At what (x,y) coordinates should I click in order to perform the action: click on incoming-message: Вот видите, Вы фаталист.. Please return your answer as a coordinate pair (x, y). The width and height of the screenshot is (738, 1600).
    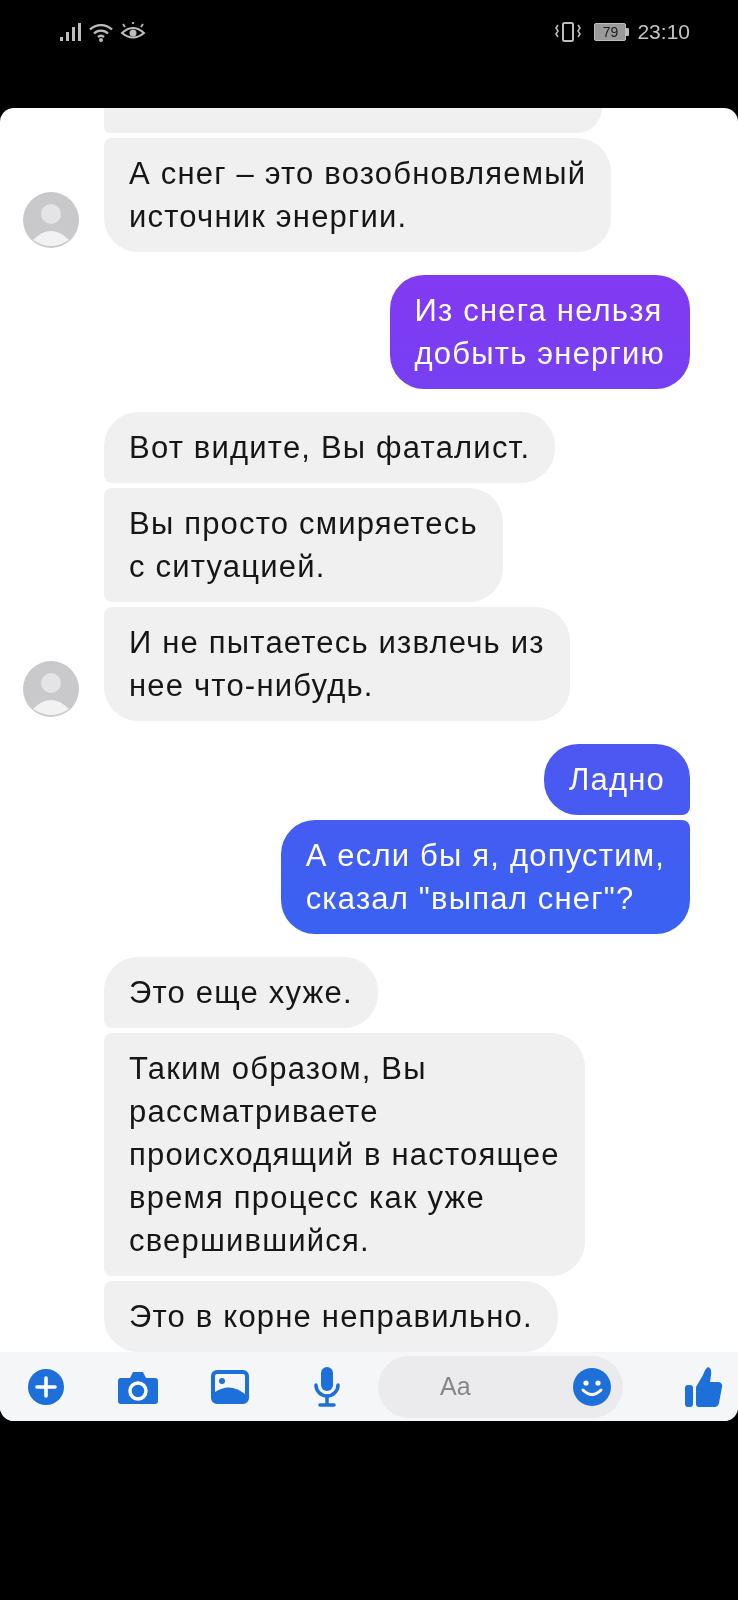
    Looking at the image, I should click on (330, 447).